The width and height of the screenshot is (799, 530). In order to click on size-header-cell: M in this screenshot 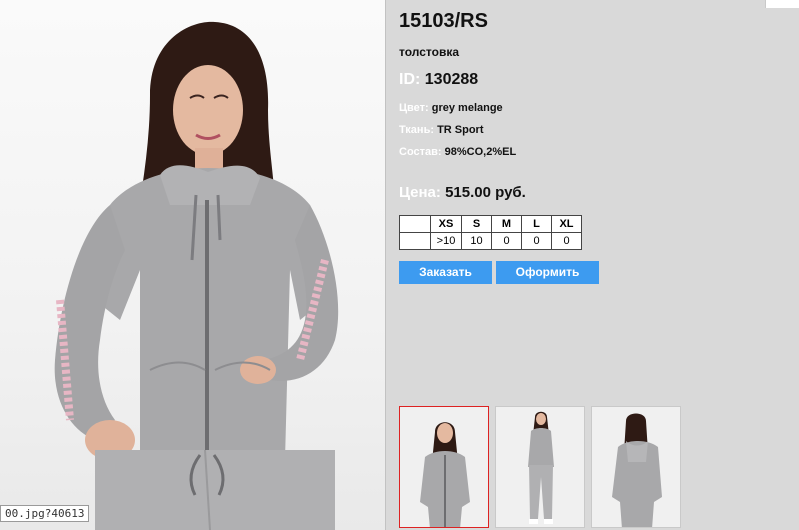, I will do `click(506, 224)`.